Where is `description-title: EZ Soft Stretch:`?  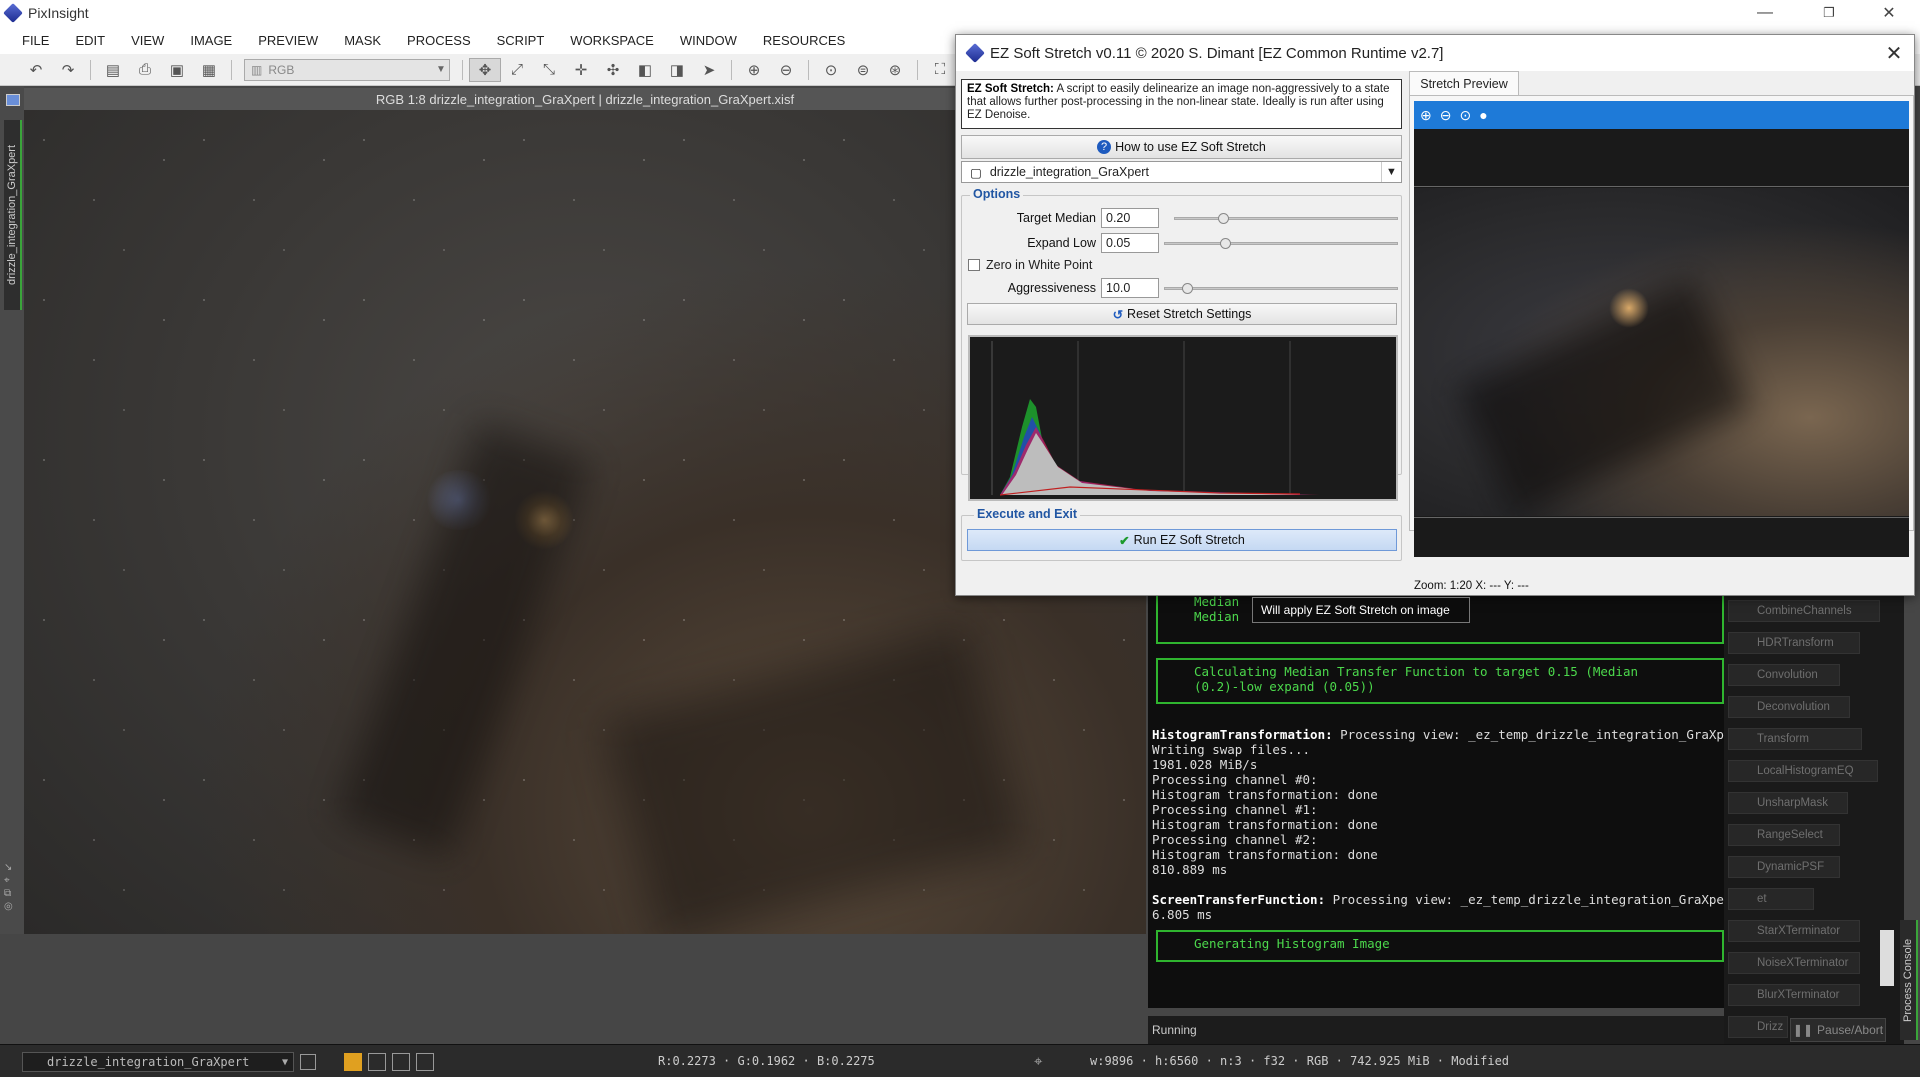 description-title: EZ Soft Stretch: is located at coordinates (1010, 89).